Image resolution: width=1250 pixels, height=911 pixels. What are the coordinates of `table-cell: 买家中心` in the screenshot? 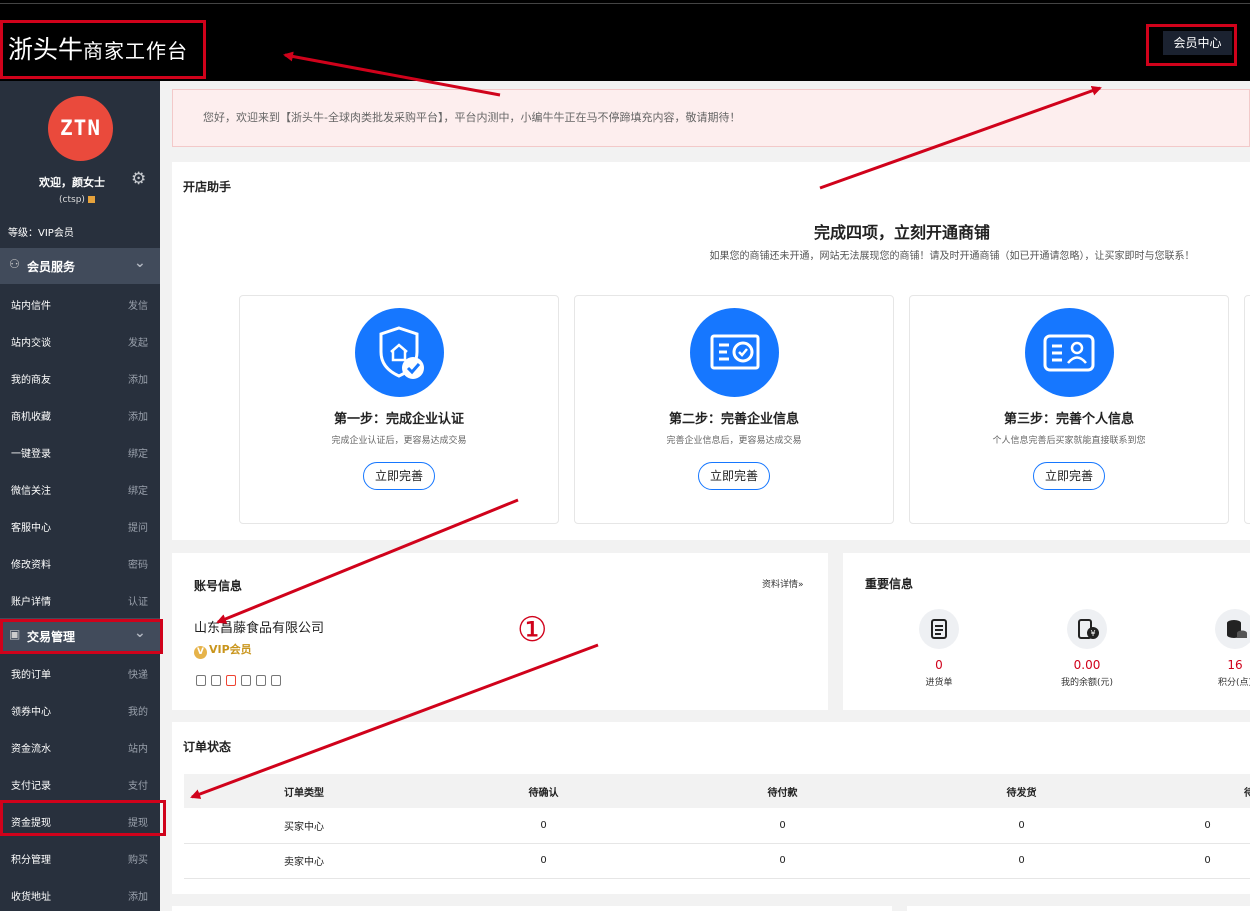 It's located at (304, 826).